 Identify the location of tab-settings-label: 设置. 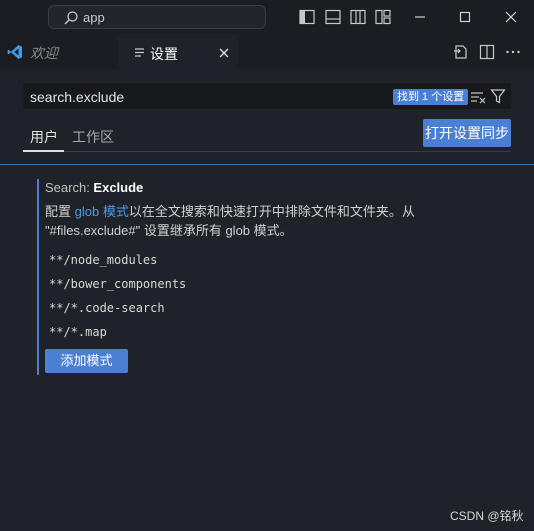
(164, 54).